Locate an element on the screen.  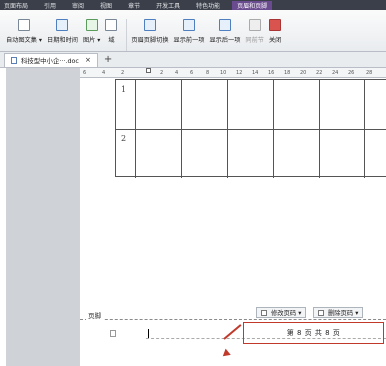
document-tab: 科技型中小企···.doc × is located at coordinates (51, 59).